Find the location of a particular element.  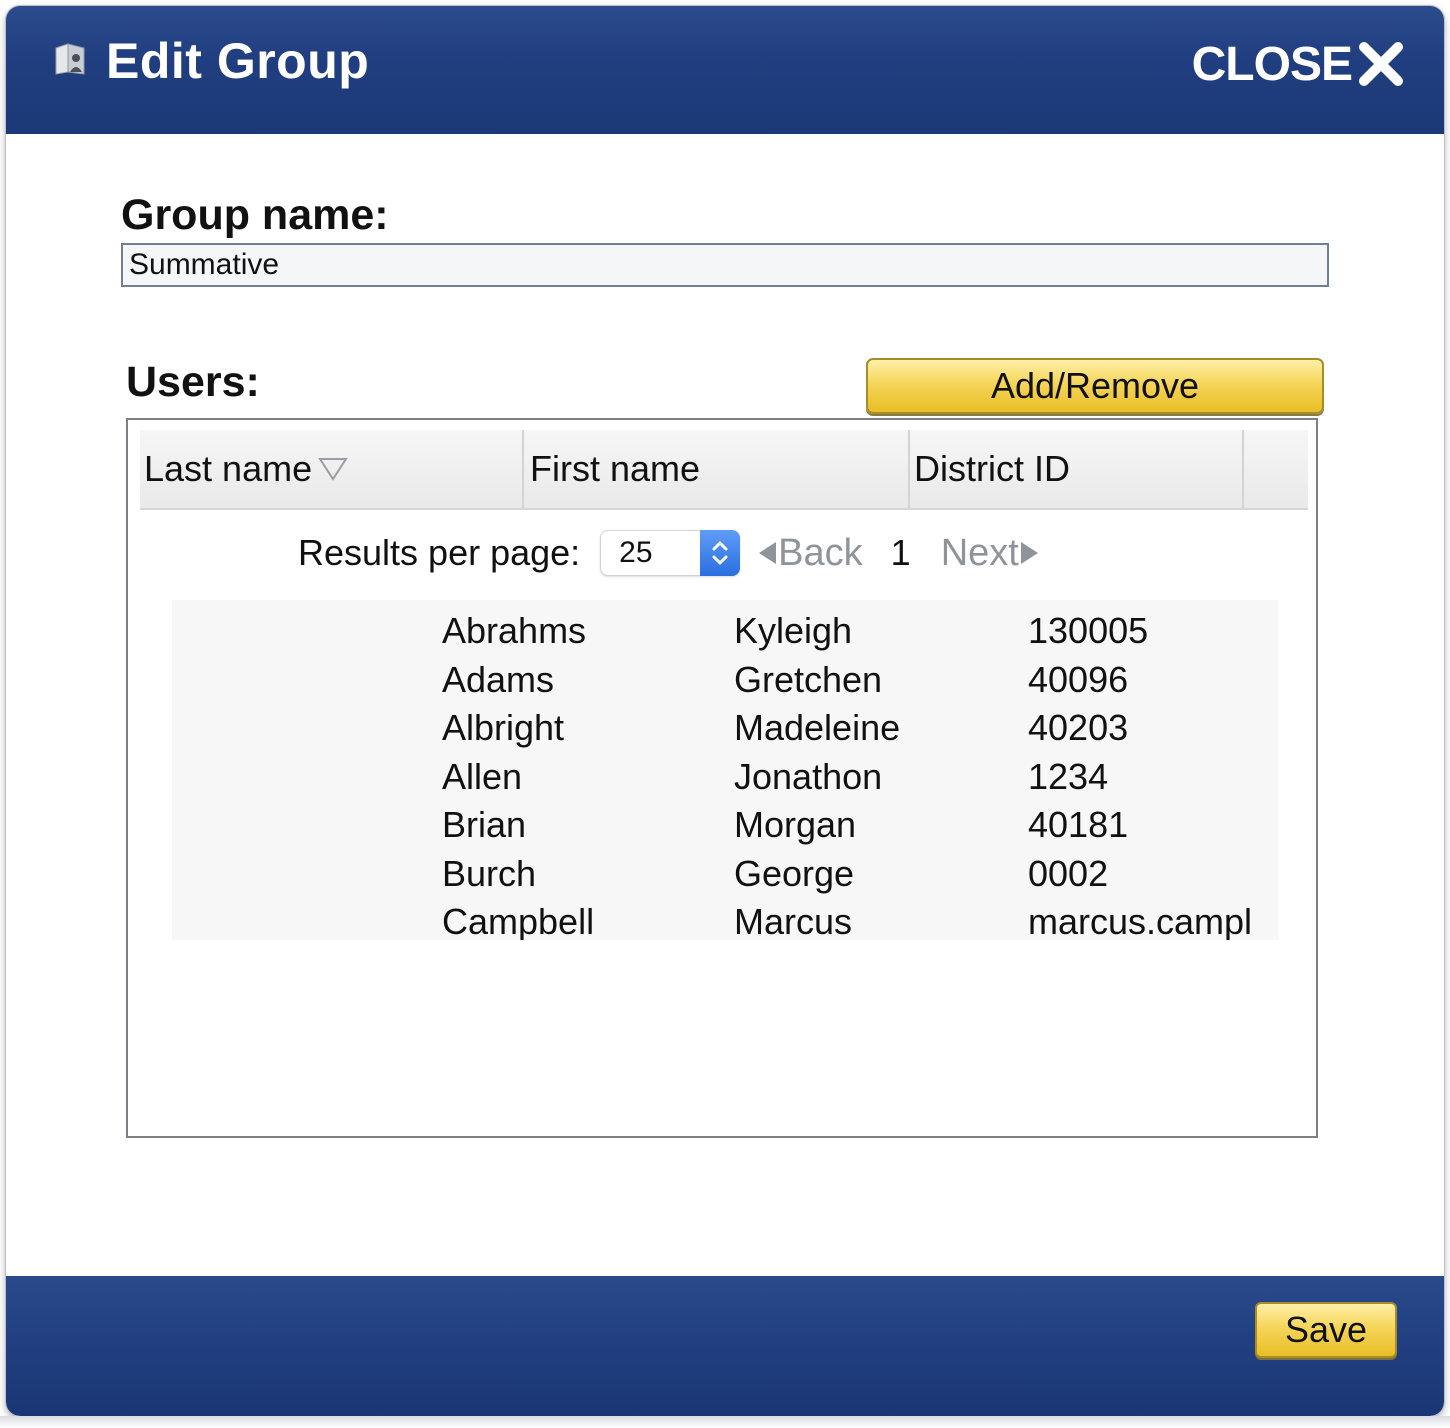

cell-first-name: Gretchen is located at coordinates (808, 679).